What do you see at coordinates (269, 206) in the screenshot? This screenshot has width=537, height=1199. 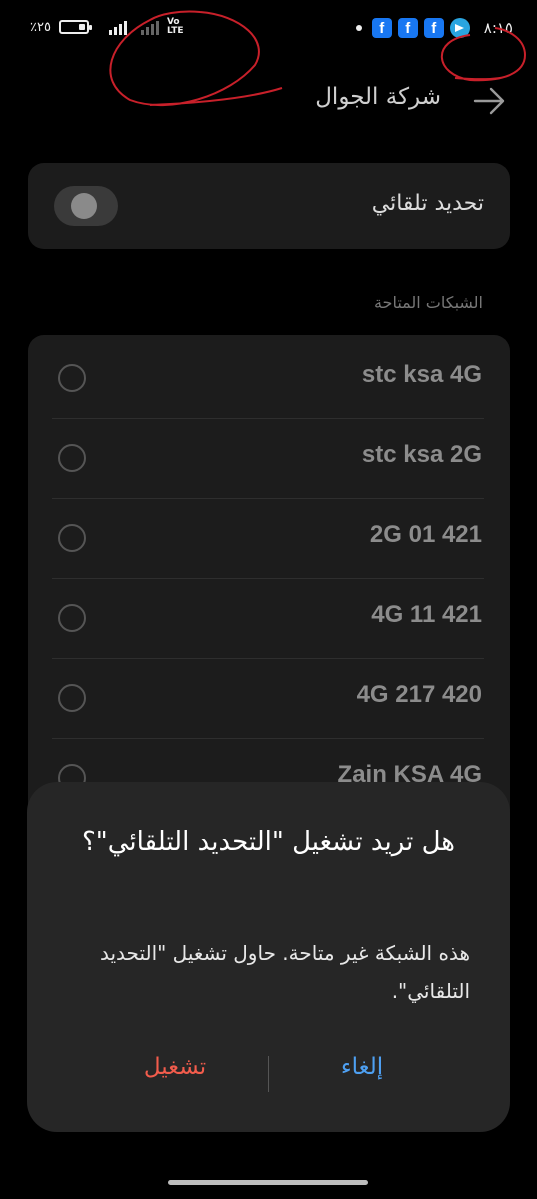 I see `auto-select-row: تحديد تلقائي` at bounding box center [269, 206].